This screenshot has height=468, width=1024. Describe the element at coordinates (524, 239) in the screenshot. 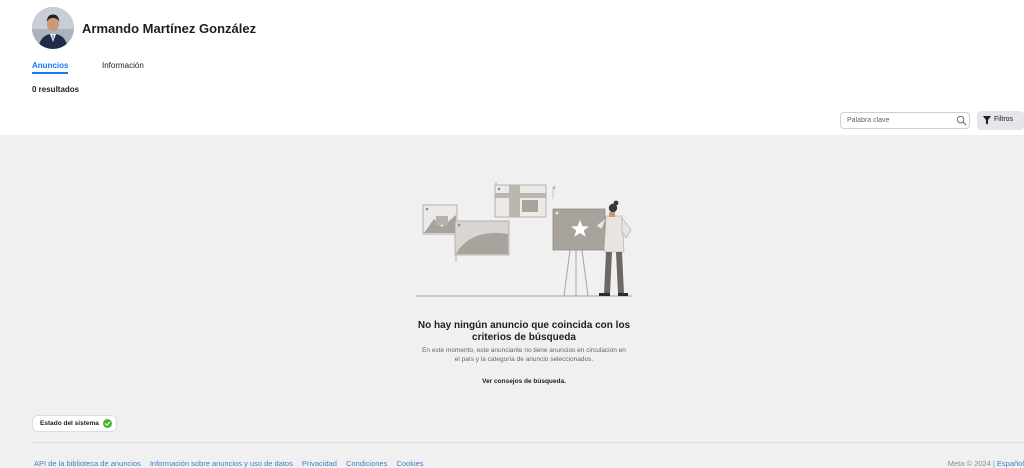

I see `empty-state-illustration` at that location.